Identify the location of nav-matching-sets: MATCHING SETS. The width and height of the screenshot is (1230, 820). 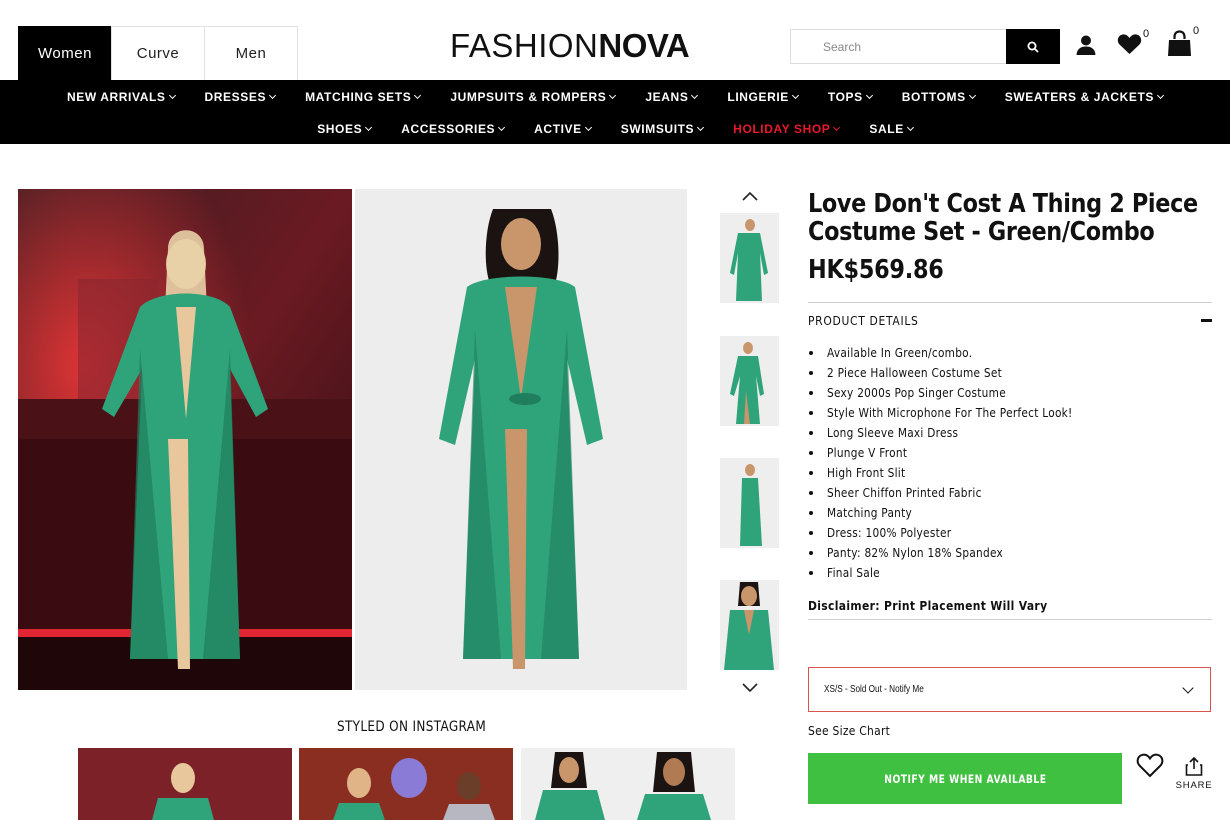
(362, 96).